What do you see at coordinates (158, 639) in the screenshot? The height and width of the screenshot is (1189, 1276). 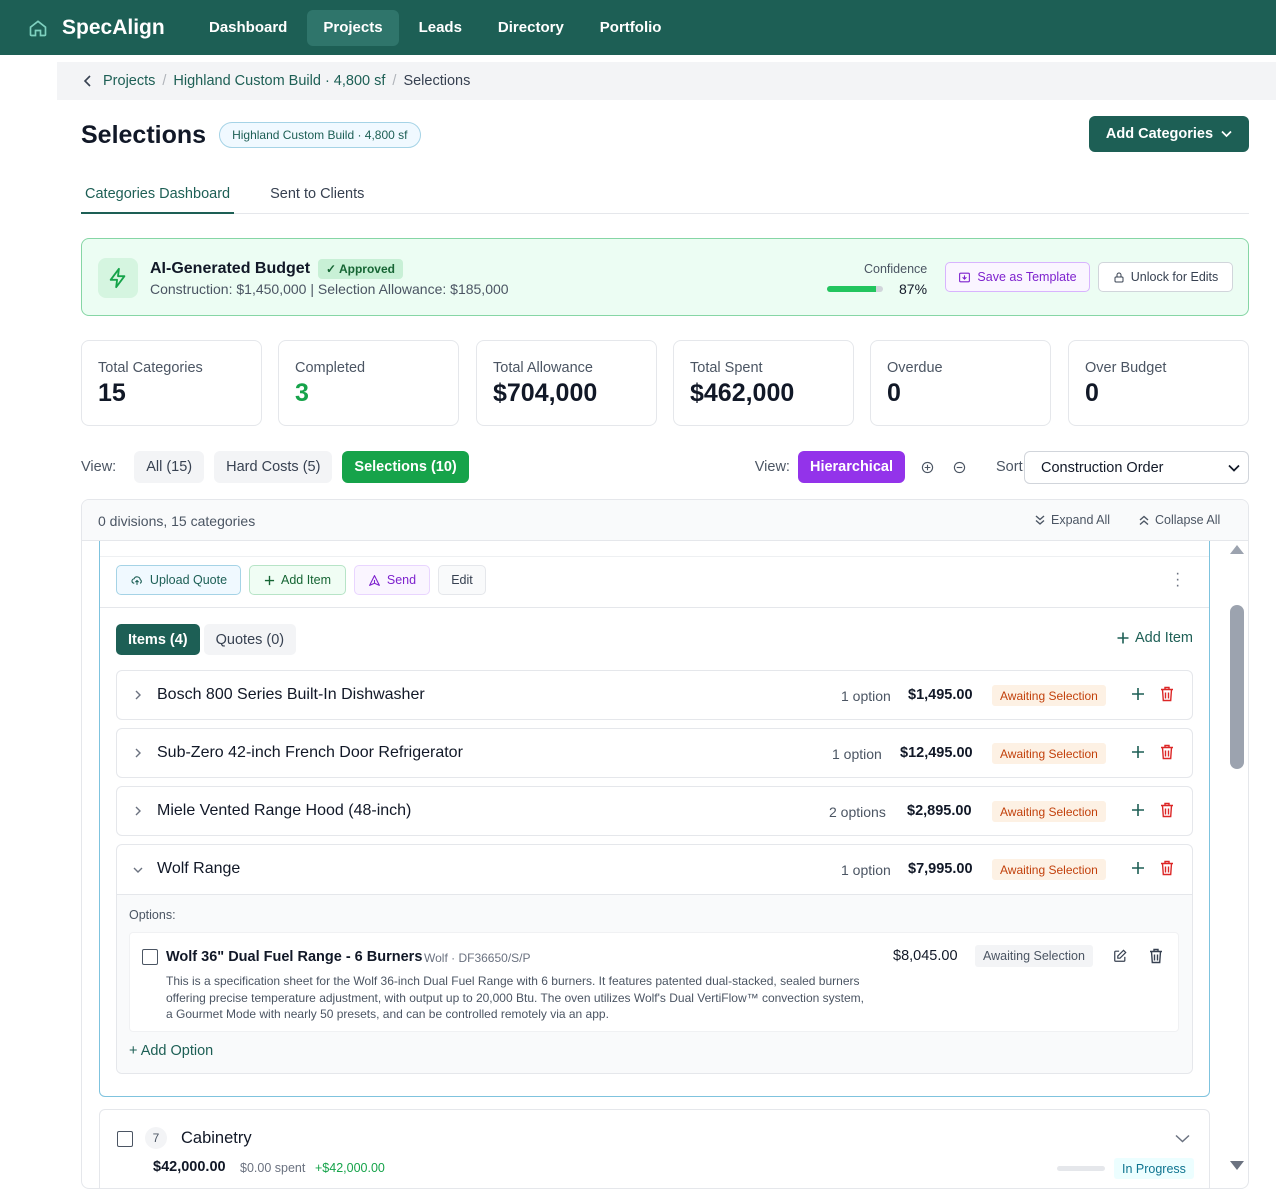 I see `tab-items: Items (4)` at bounding box center [158, 639].